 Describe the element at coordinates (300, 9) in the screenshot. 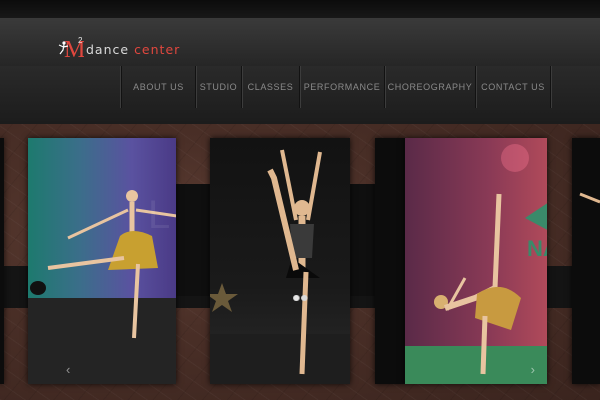

I see `top-strip` at that location.